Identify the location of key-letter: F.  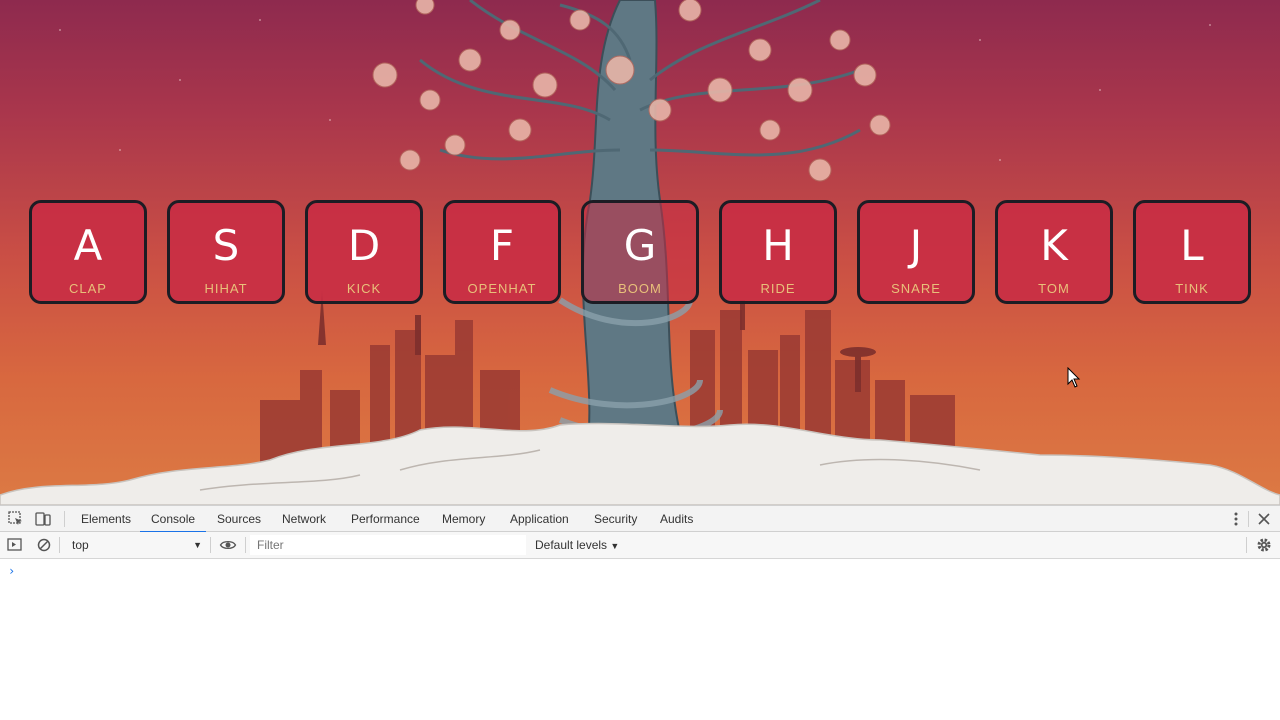
(502, 245).